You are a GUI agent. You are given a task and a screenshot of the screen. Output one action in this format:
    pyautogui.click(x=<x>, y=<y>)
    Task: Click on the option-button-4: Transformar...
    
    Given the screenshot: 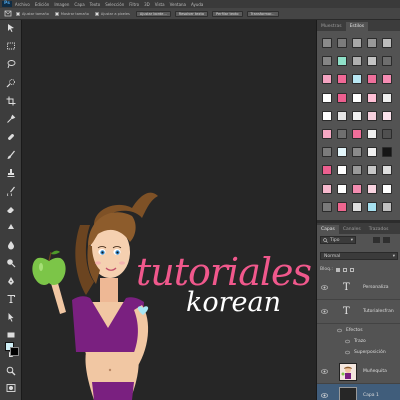 What is the action you would take?
    pyautogui.click(x=262, y=13)
    